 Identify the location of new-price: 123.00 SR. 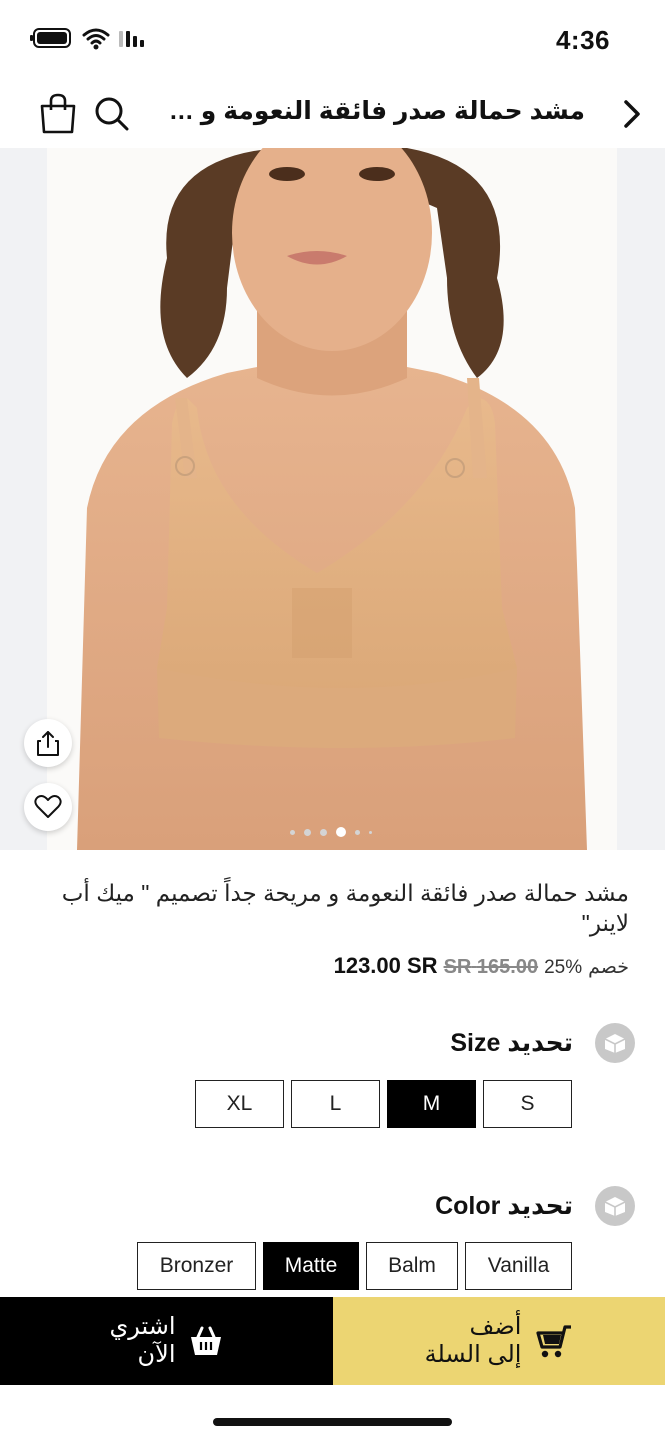
(385, 965).